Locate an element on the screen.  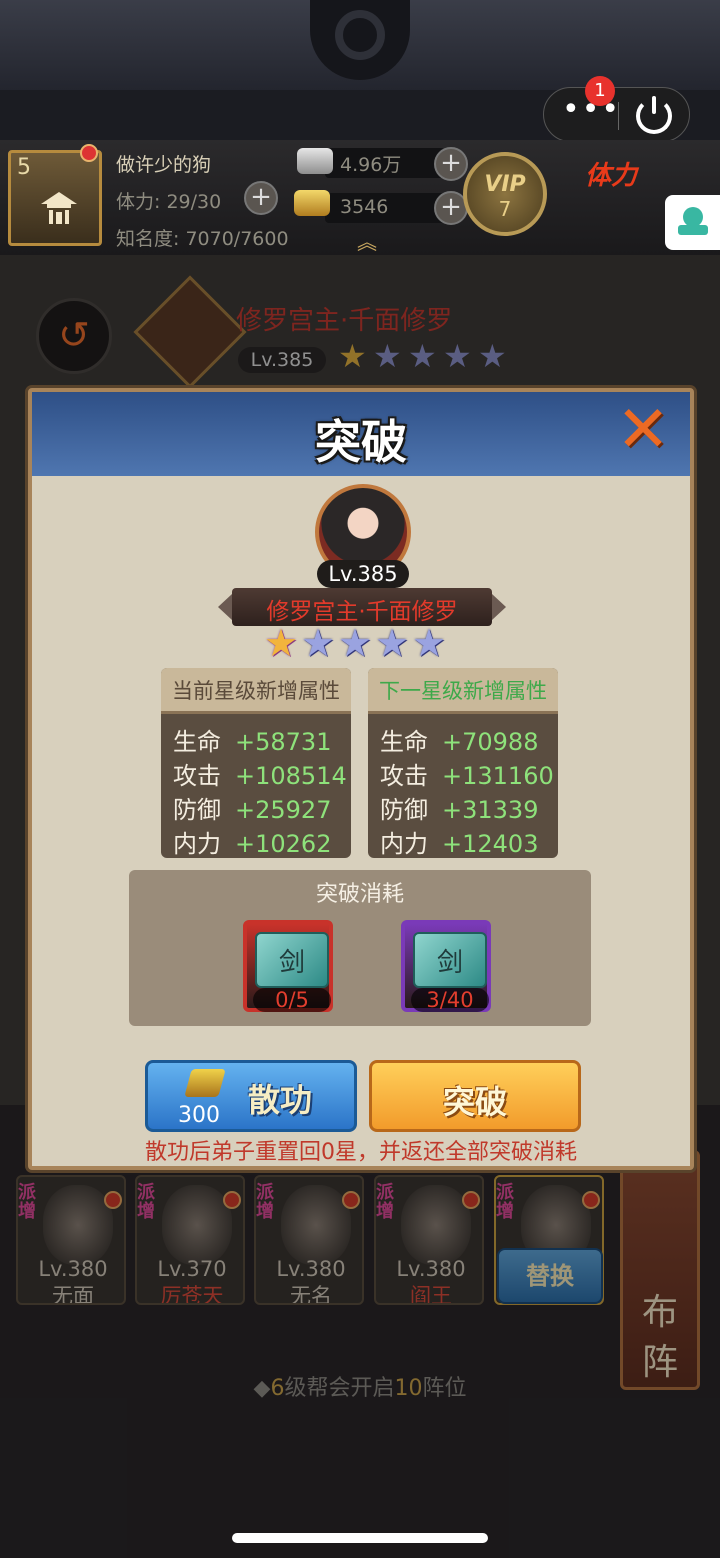
close-icon: ✕ is located at coordinates (643, 434).